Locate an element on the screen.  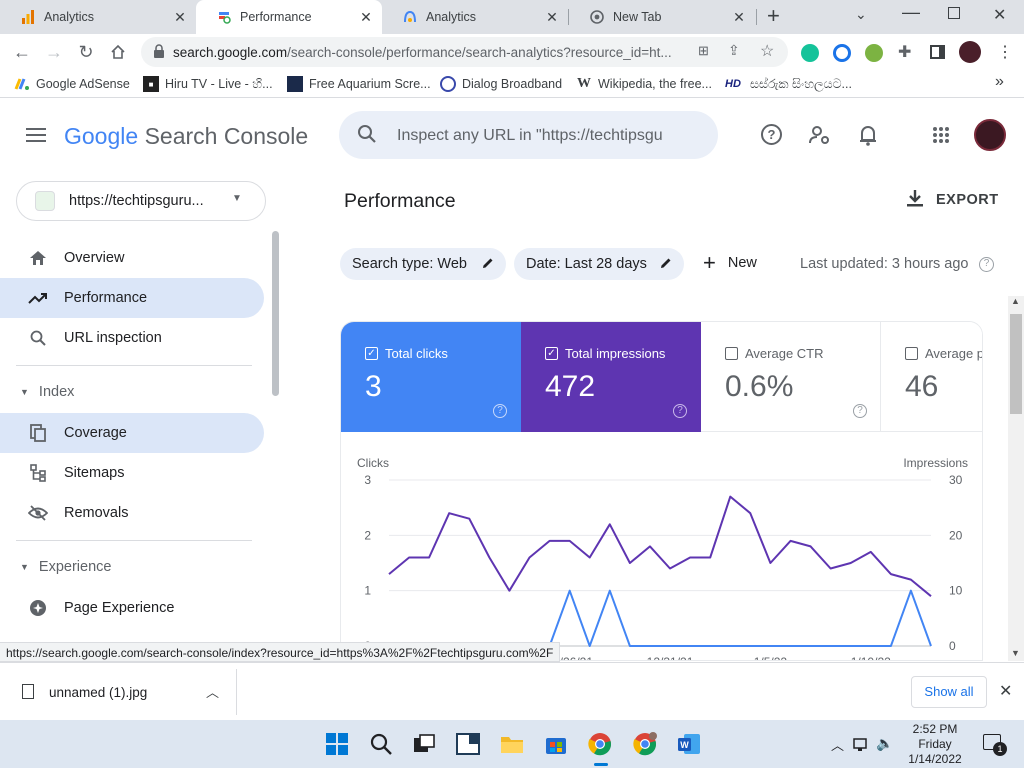
lock-icon is located at coordinates (159, 53).